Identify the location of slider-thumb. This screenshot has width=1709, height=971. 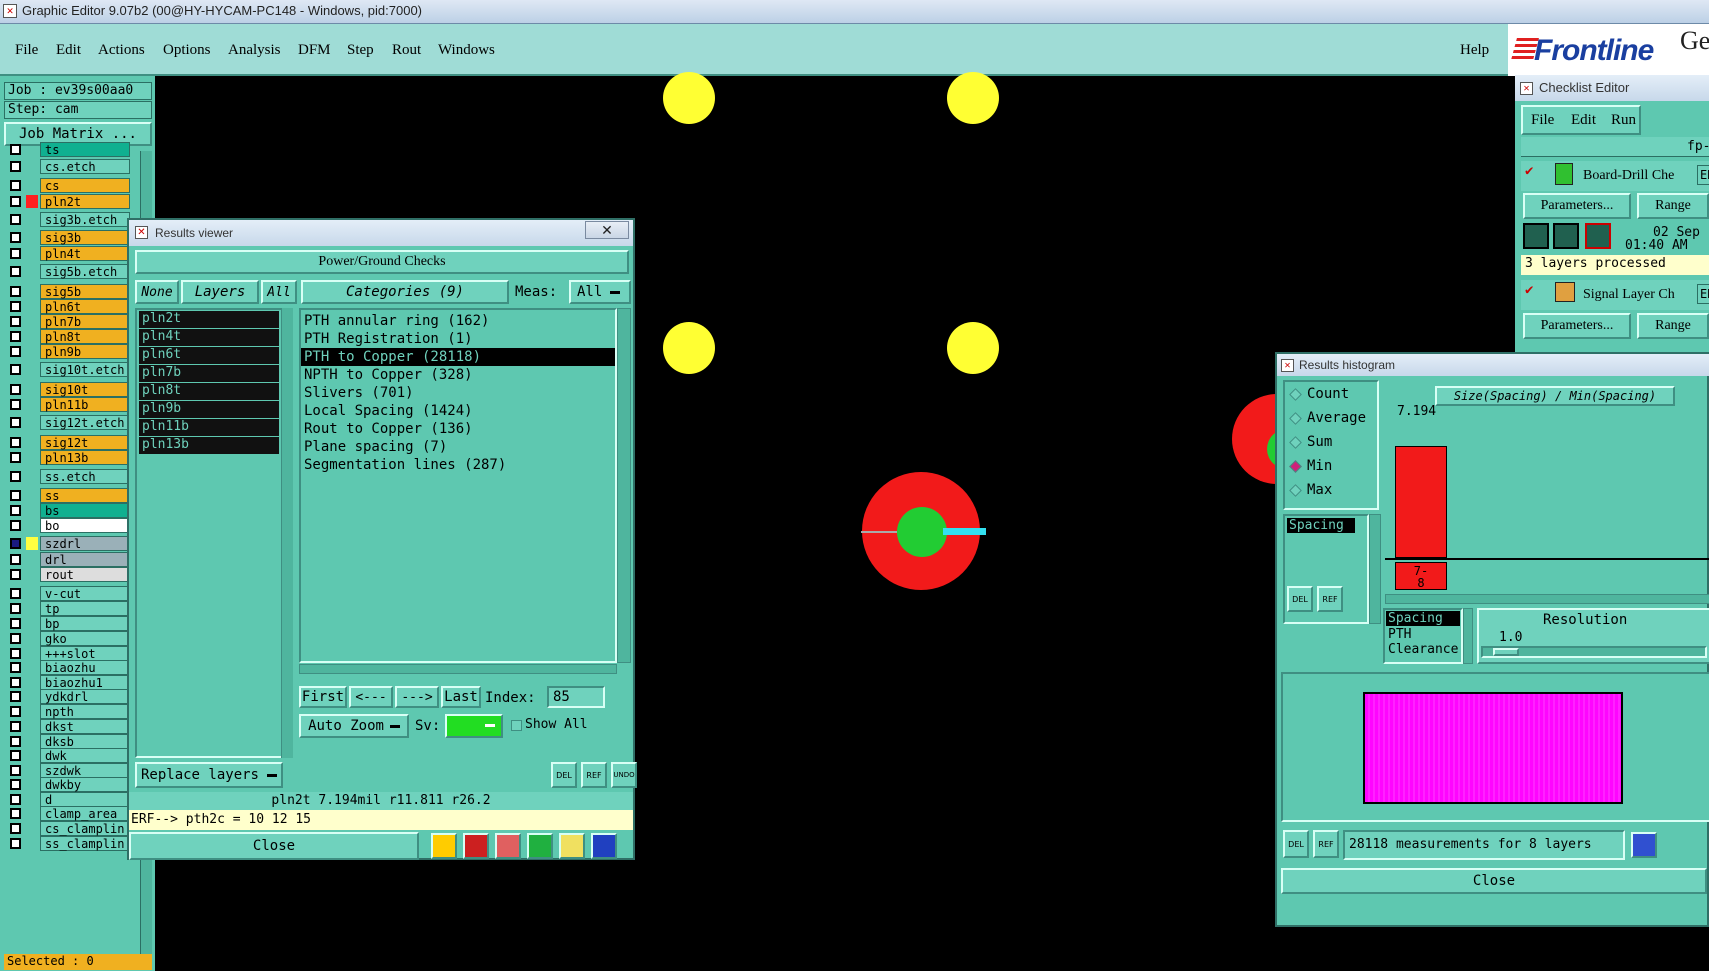
(1506, 652).